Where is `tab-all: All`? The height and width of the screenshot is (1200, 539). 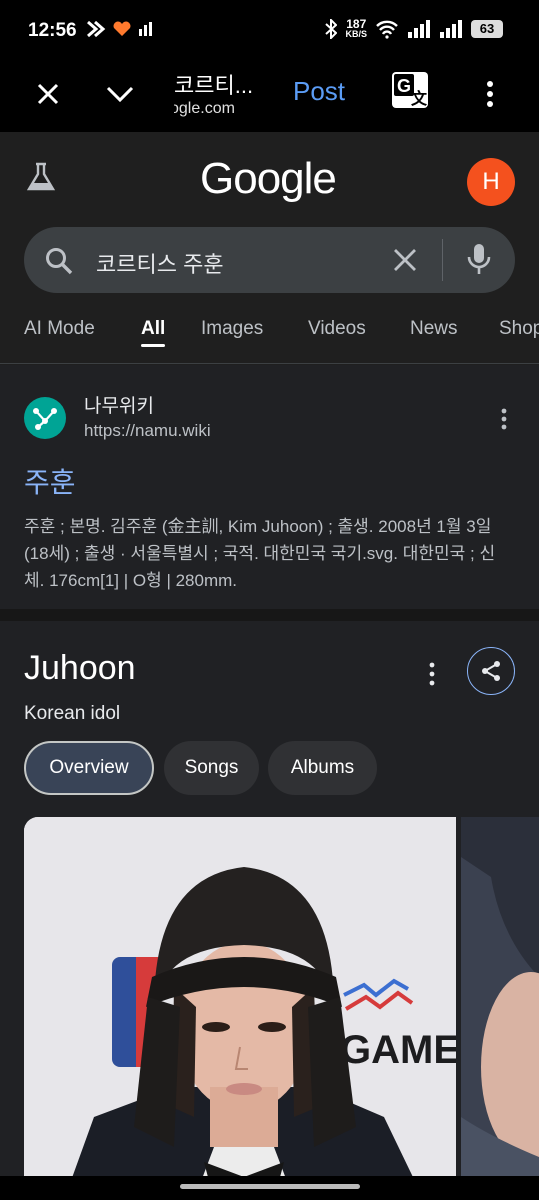 tab-all: All is located at coordinates (153, 329).